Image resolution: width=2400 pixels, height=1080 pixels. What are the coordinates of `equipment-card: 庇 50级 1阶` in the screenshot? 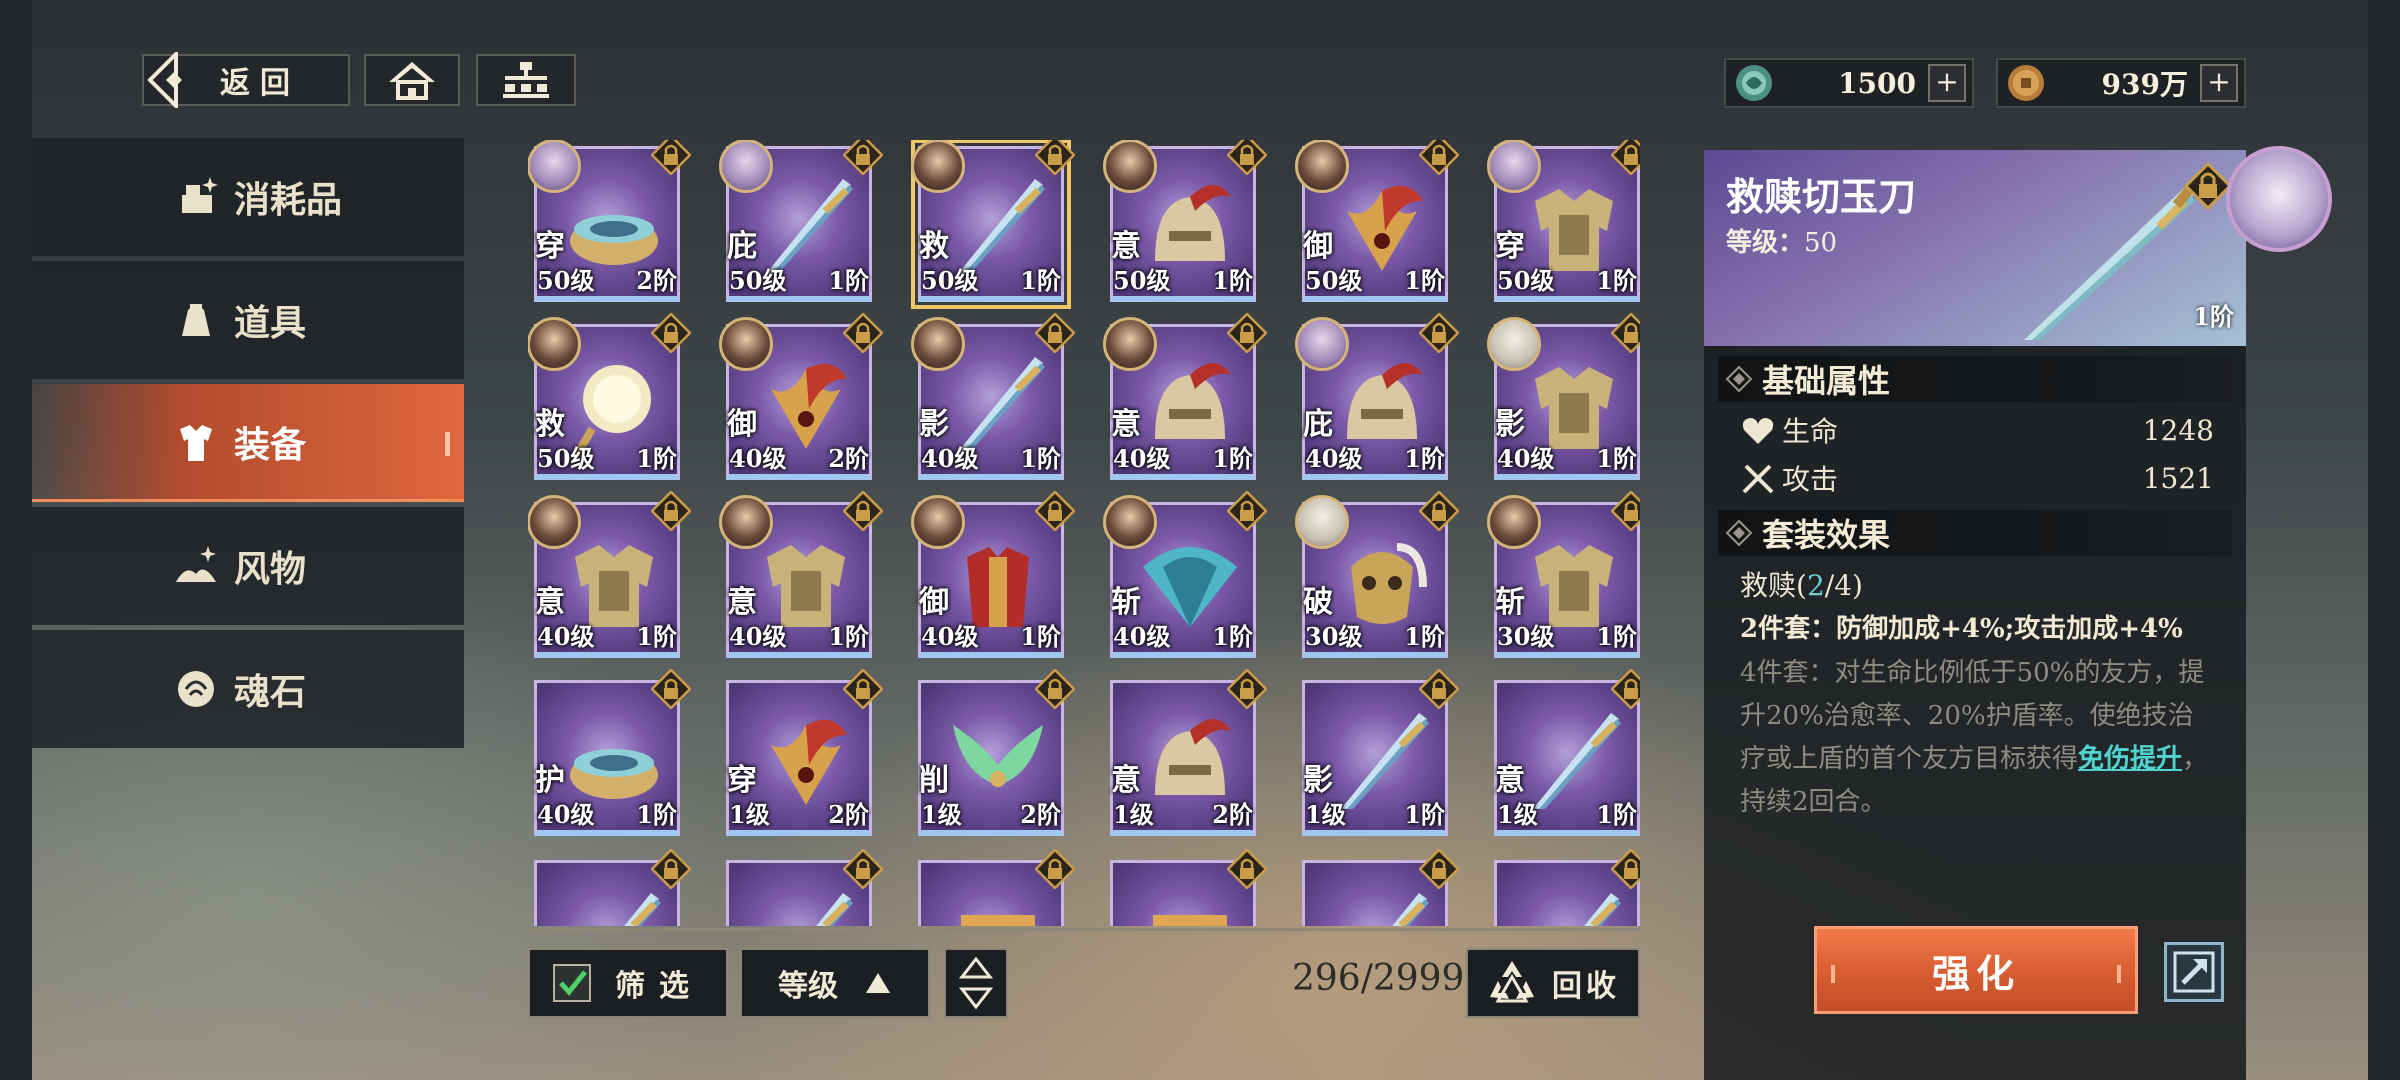 It's located at (801, 221).